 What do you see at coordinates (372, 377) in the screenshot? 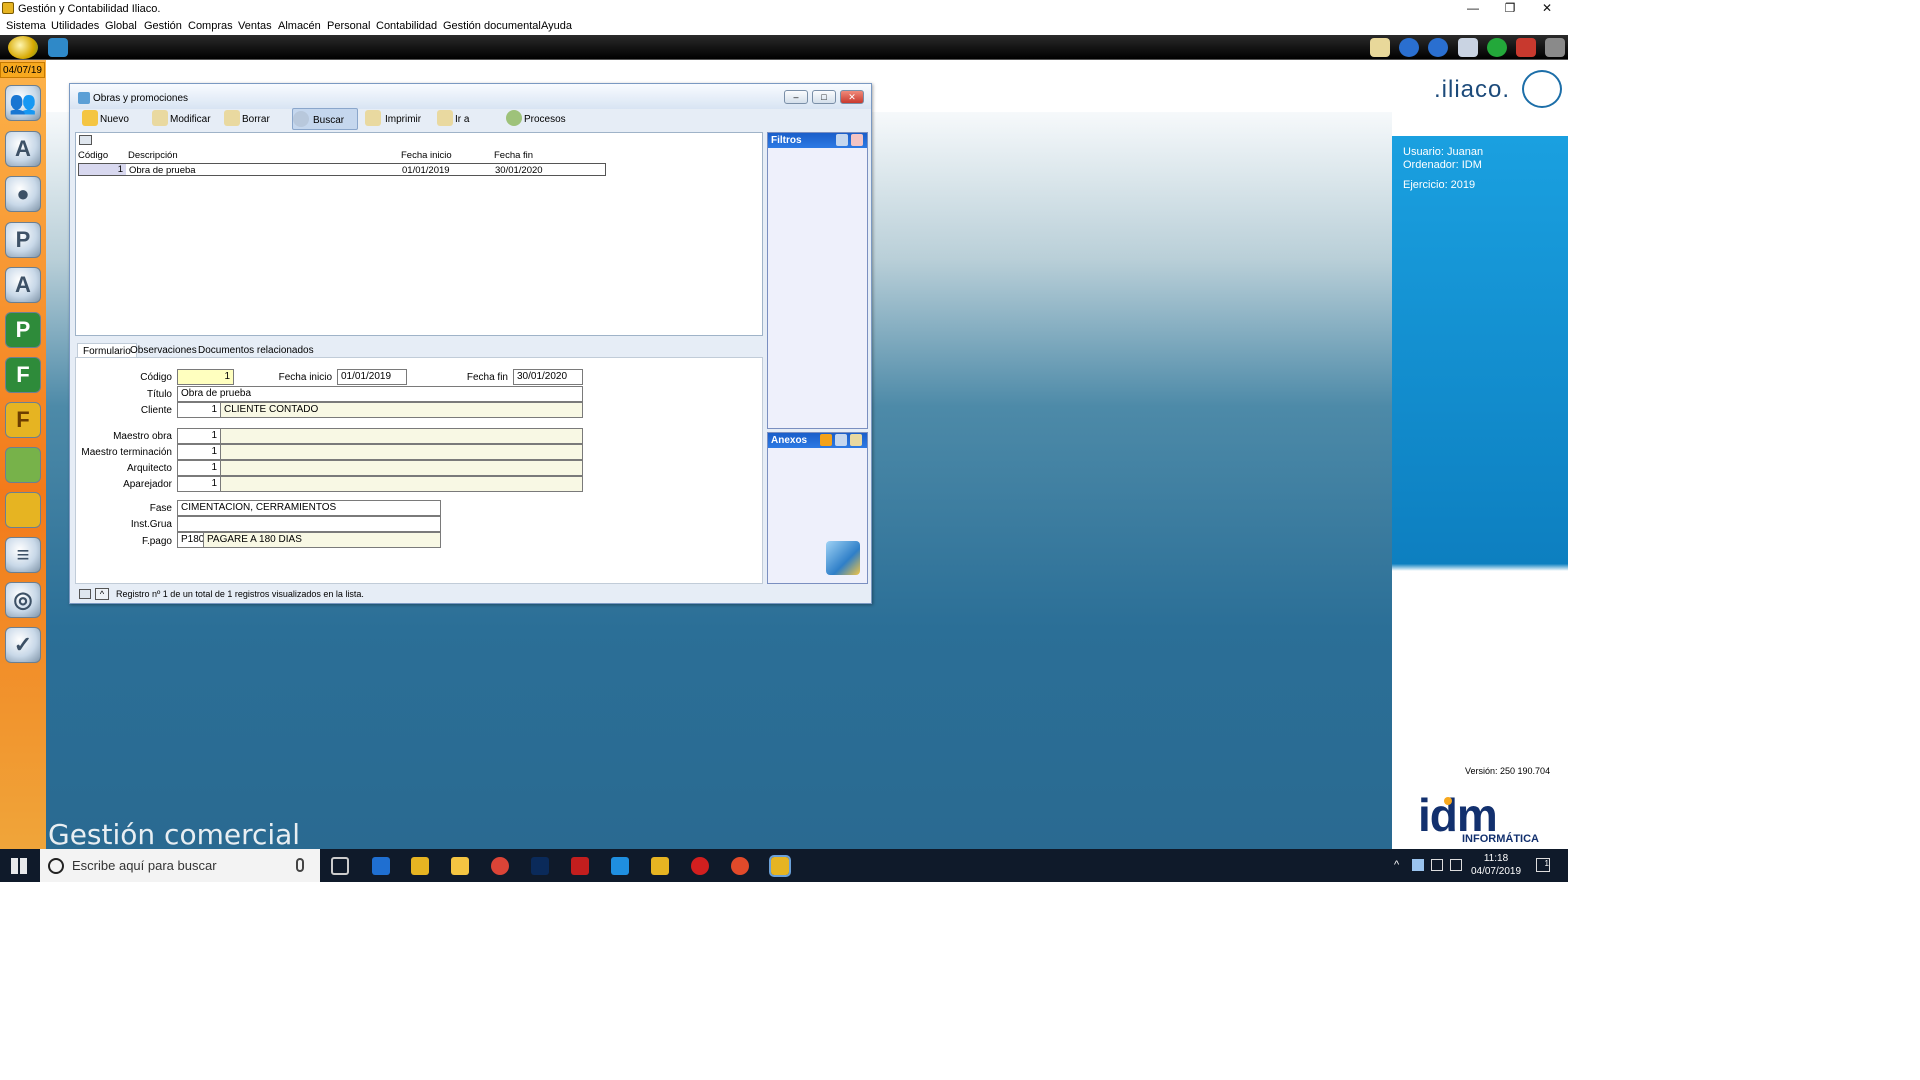
I see `fecha-inicio-field: 01/01/2019` at bounding box center [372, 377].